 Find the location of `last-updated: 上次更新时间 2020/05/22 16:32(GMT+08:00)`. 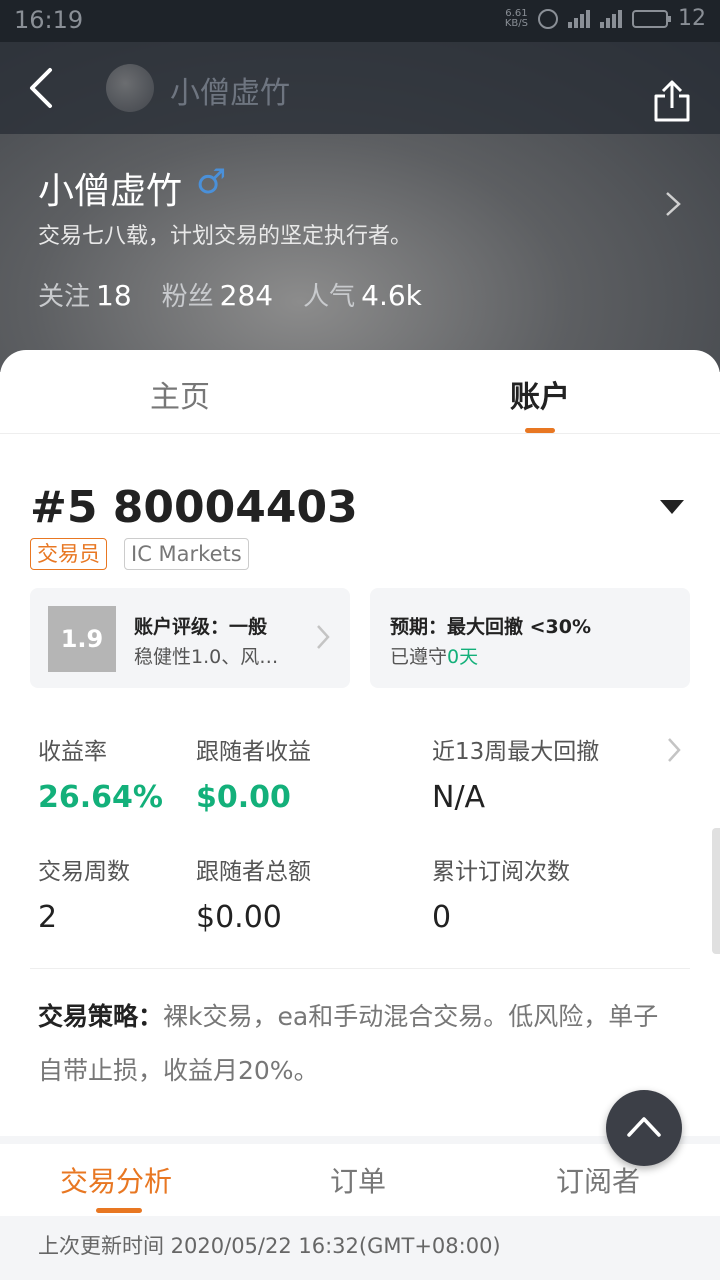

last-updated: 上次更新时间 2020/05/22 16:32(GMT+08:00) is located at coordinates (360, 1248).